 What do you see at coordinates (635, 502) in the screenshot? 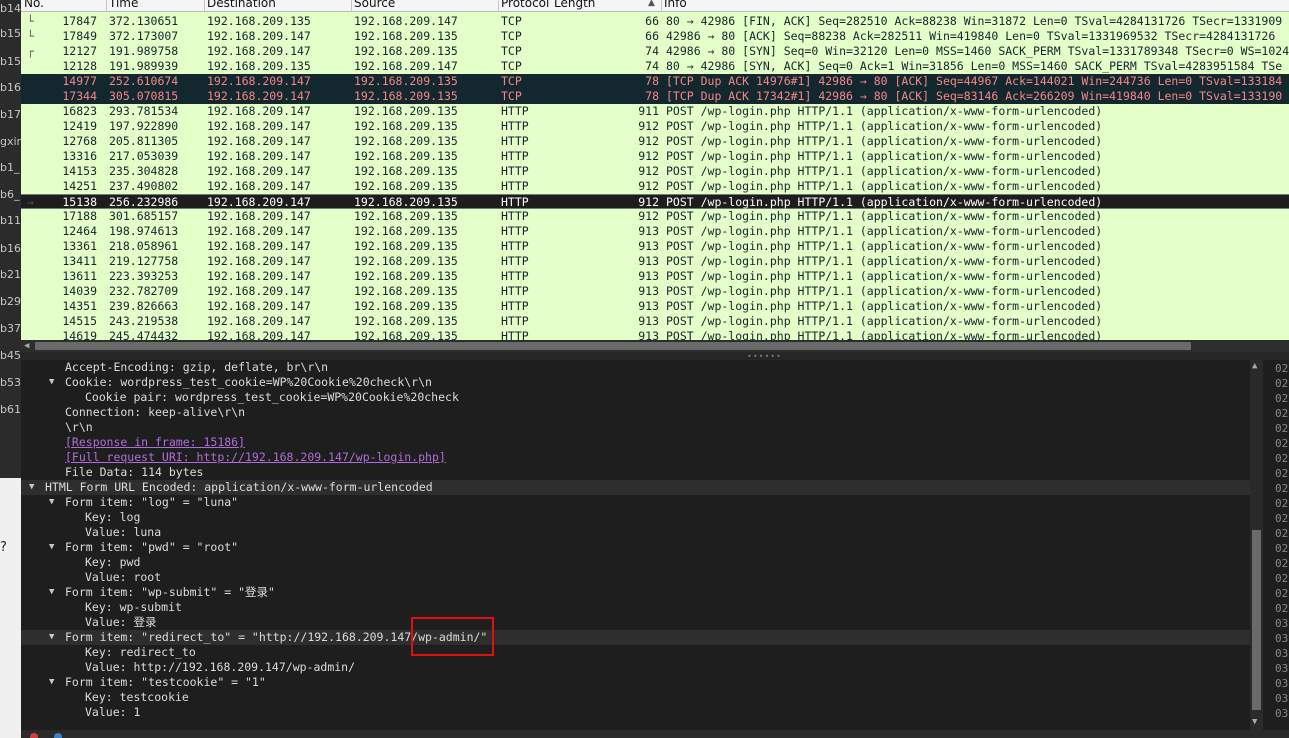
I see `tree-node: ▼ Form item: "log" = "luna"` at bounding box center [635, 502].